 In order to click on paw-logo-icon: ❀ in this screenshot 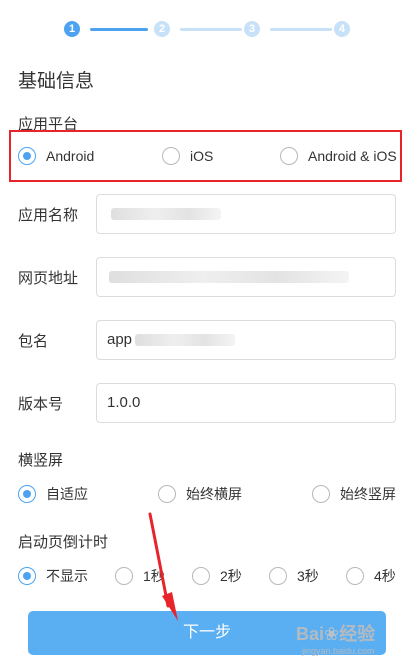, I will do `click(332, 634)`.